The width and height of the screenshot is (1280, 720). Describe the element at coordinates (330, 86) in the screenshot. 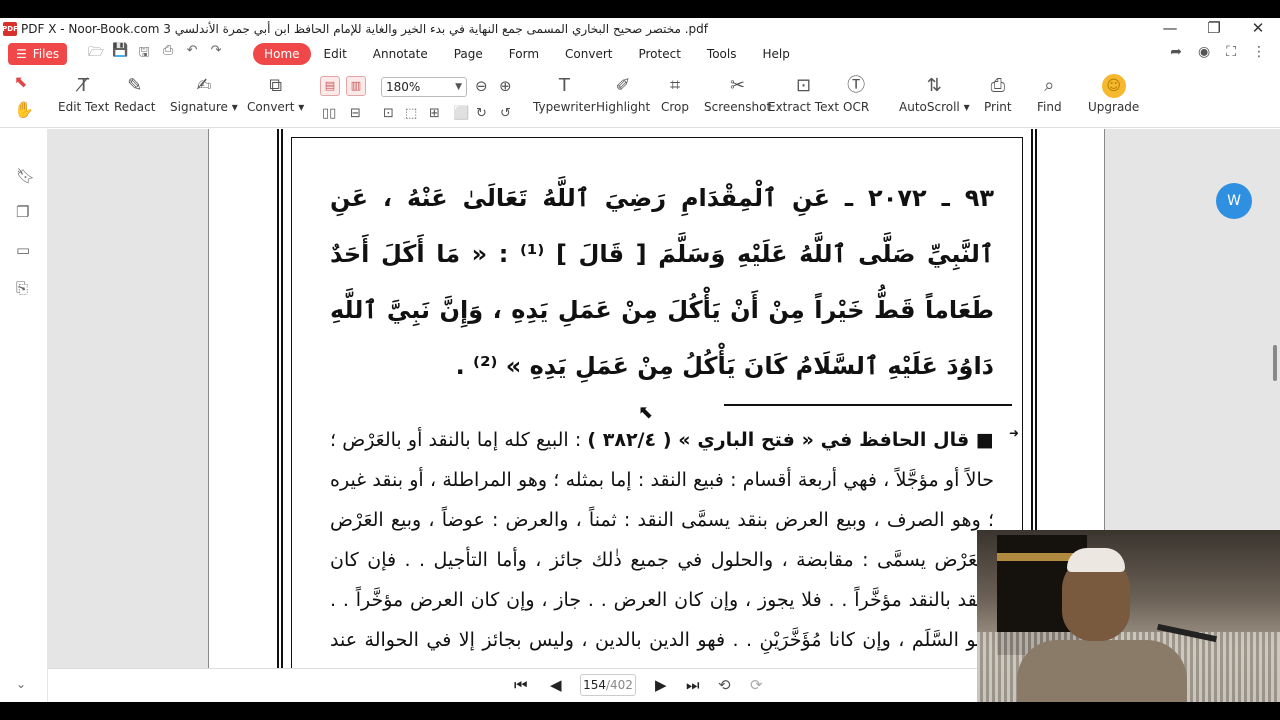

I see `single-page-view-icon: ▤` at that location.